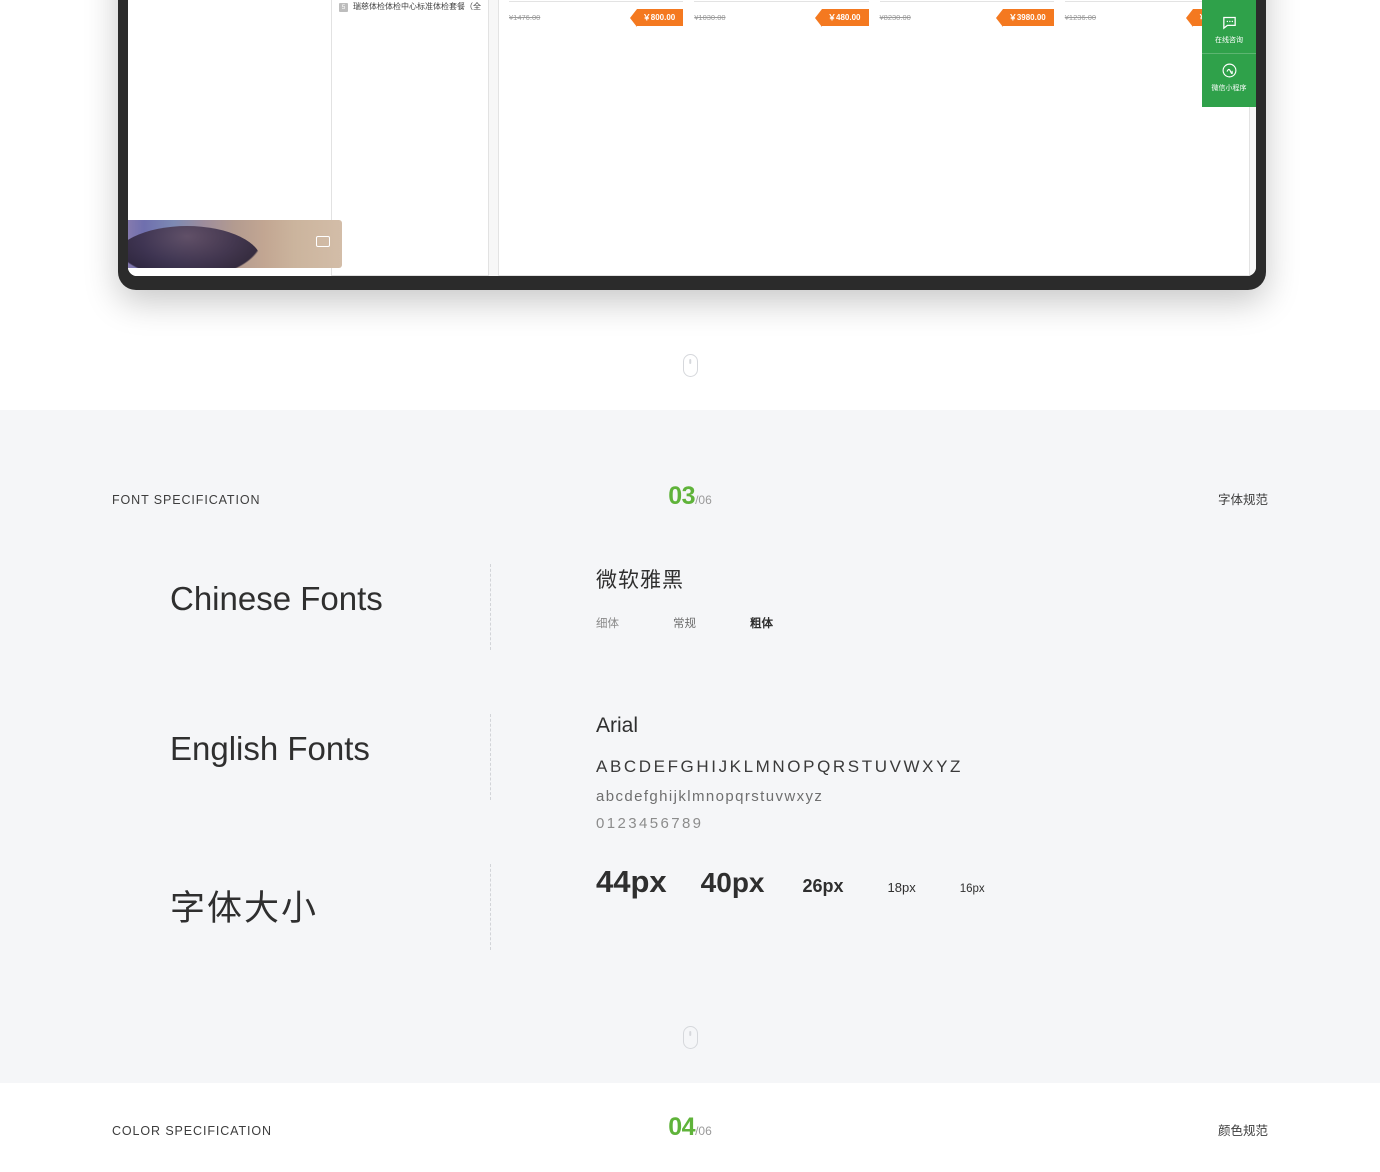 The width and height of the screenshot is (1380, 1172). What do you see at coordinates (879, 597) in the screenshot?
I see `font-row-body: 微软雅黑 细体 常规 粗体` at bounding box center [879, 597].